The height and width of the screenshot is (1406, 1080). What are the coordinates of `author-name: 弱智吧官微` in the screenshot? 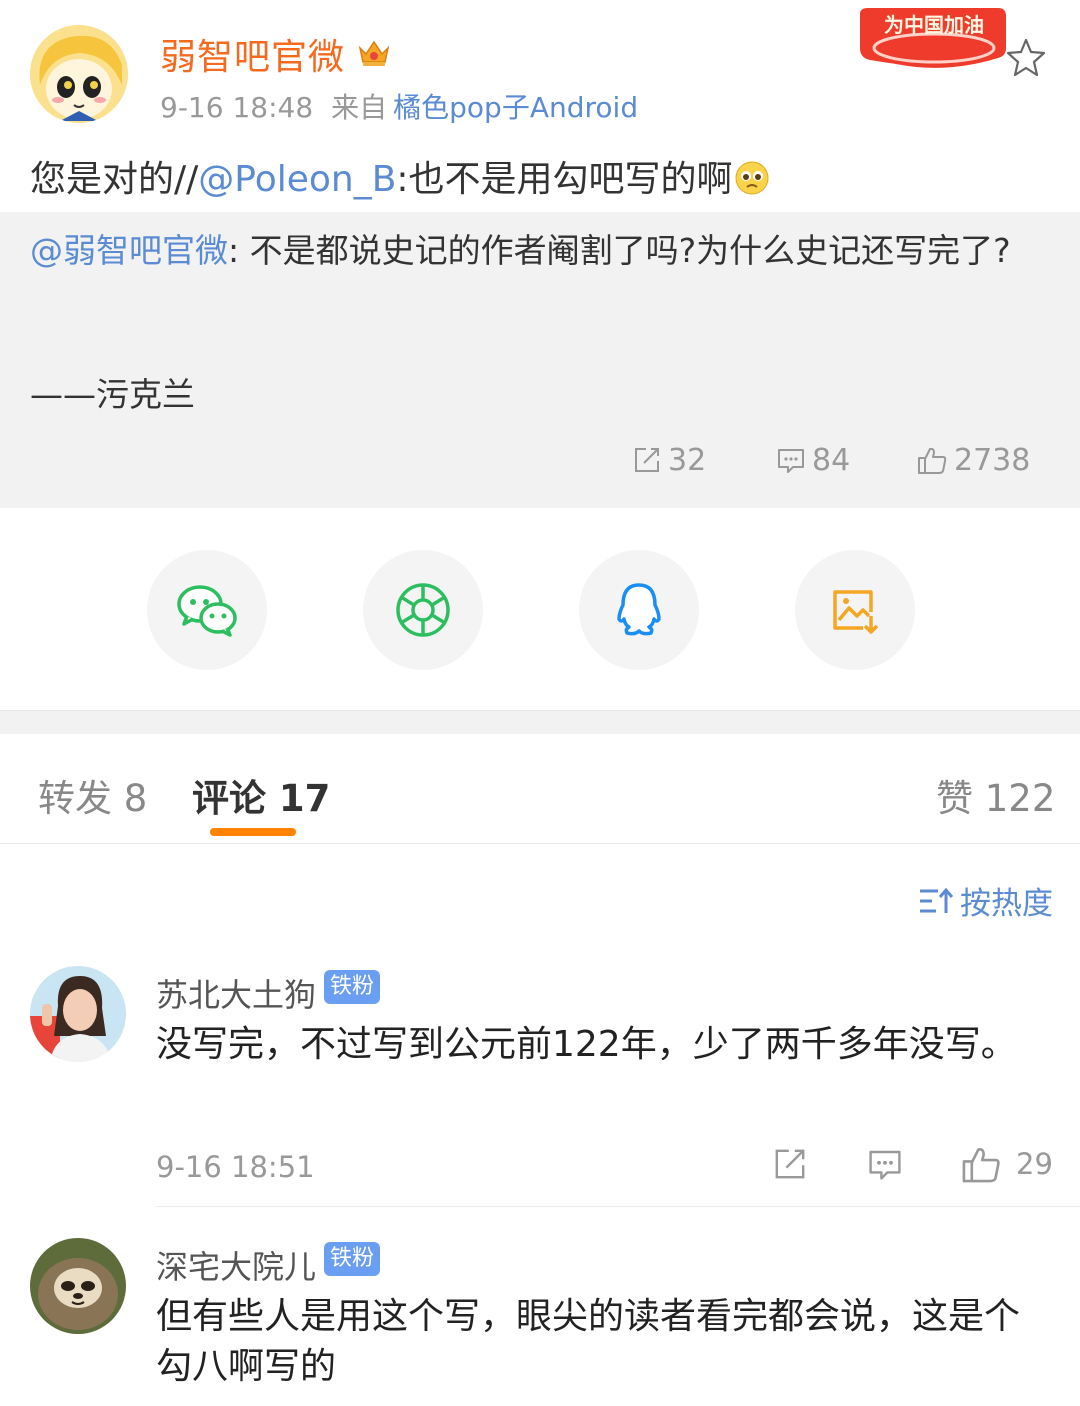 It's located at (252, 54).